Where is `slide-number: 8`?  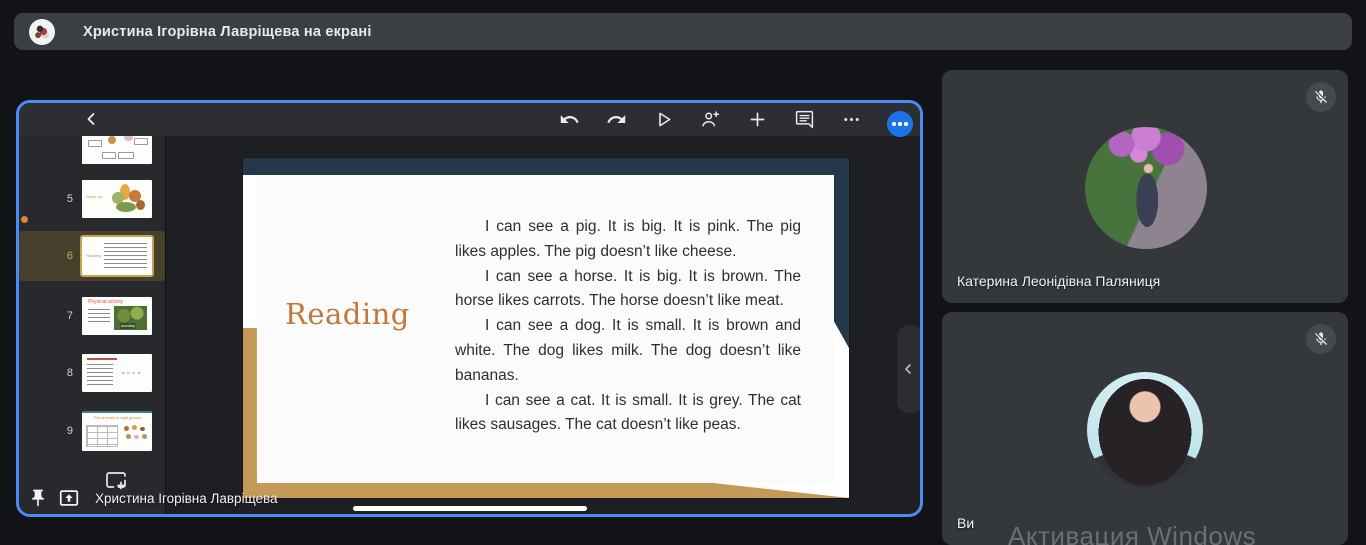
slide-number: 8 is located at coordinates (69, 373).